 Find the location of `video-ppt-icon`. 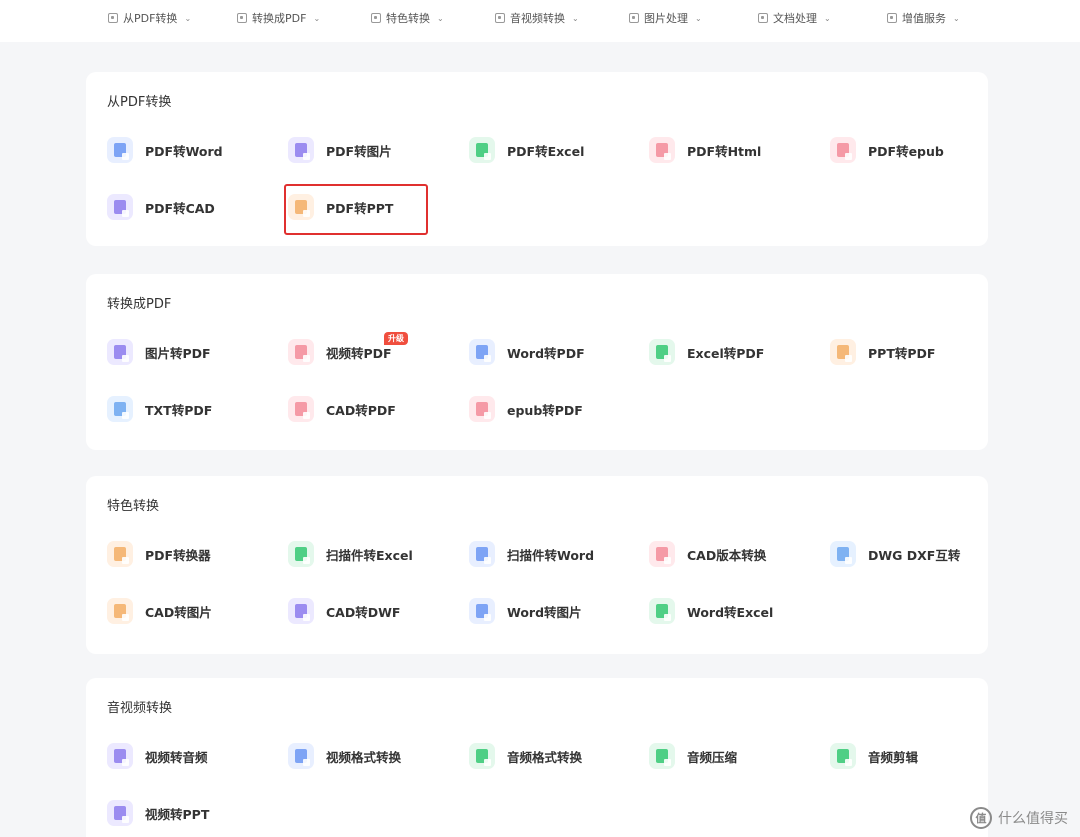

video-ppt-icon is located at coordinates (120, 813).